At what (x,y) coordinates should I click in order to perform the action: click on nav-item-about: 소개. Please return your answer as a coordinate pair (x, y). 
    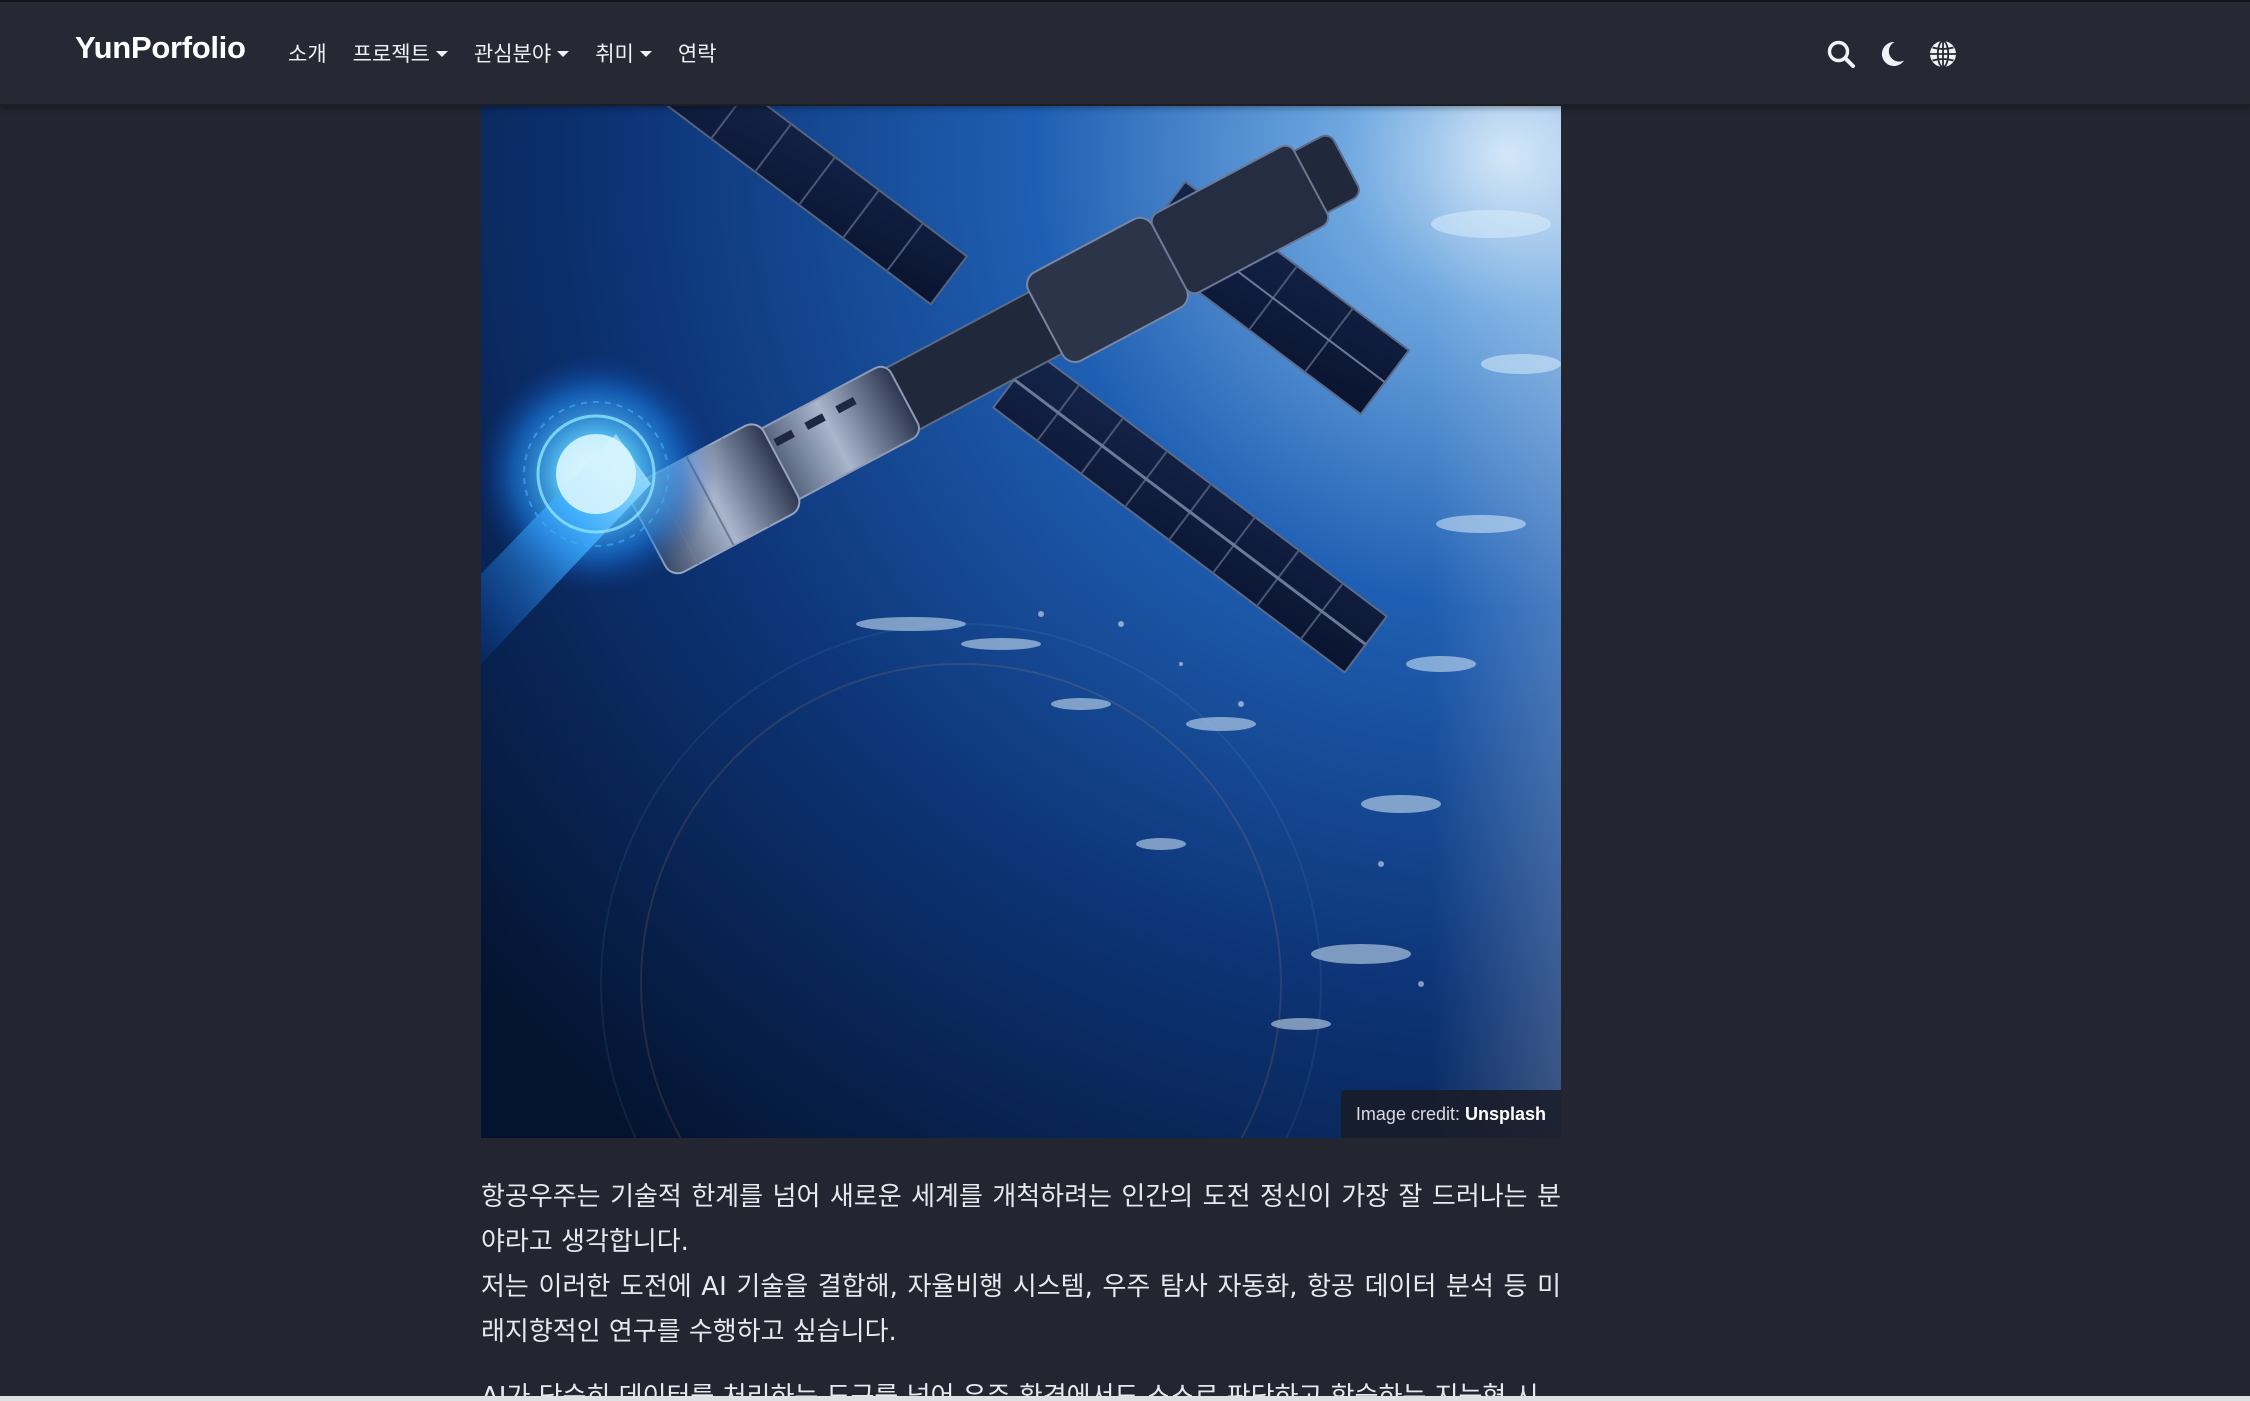
    Looking at the image, I should click on (307, 53).